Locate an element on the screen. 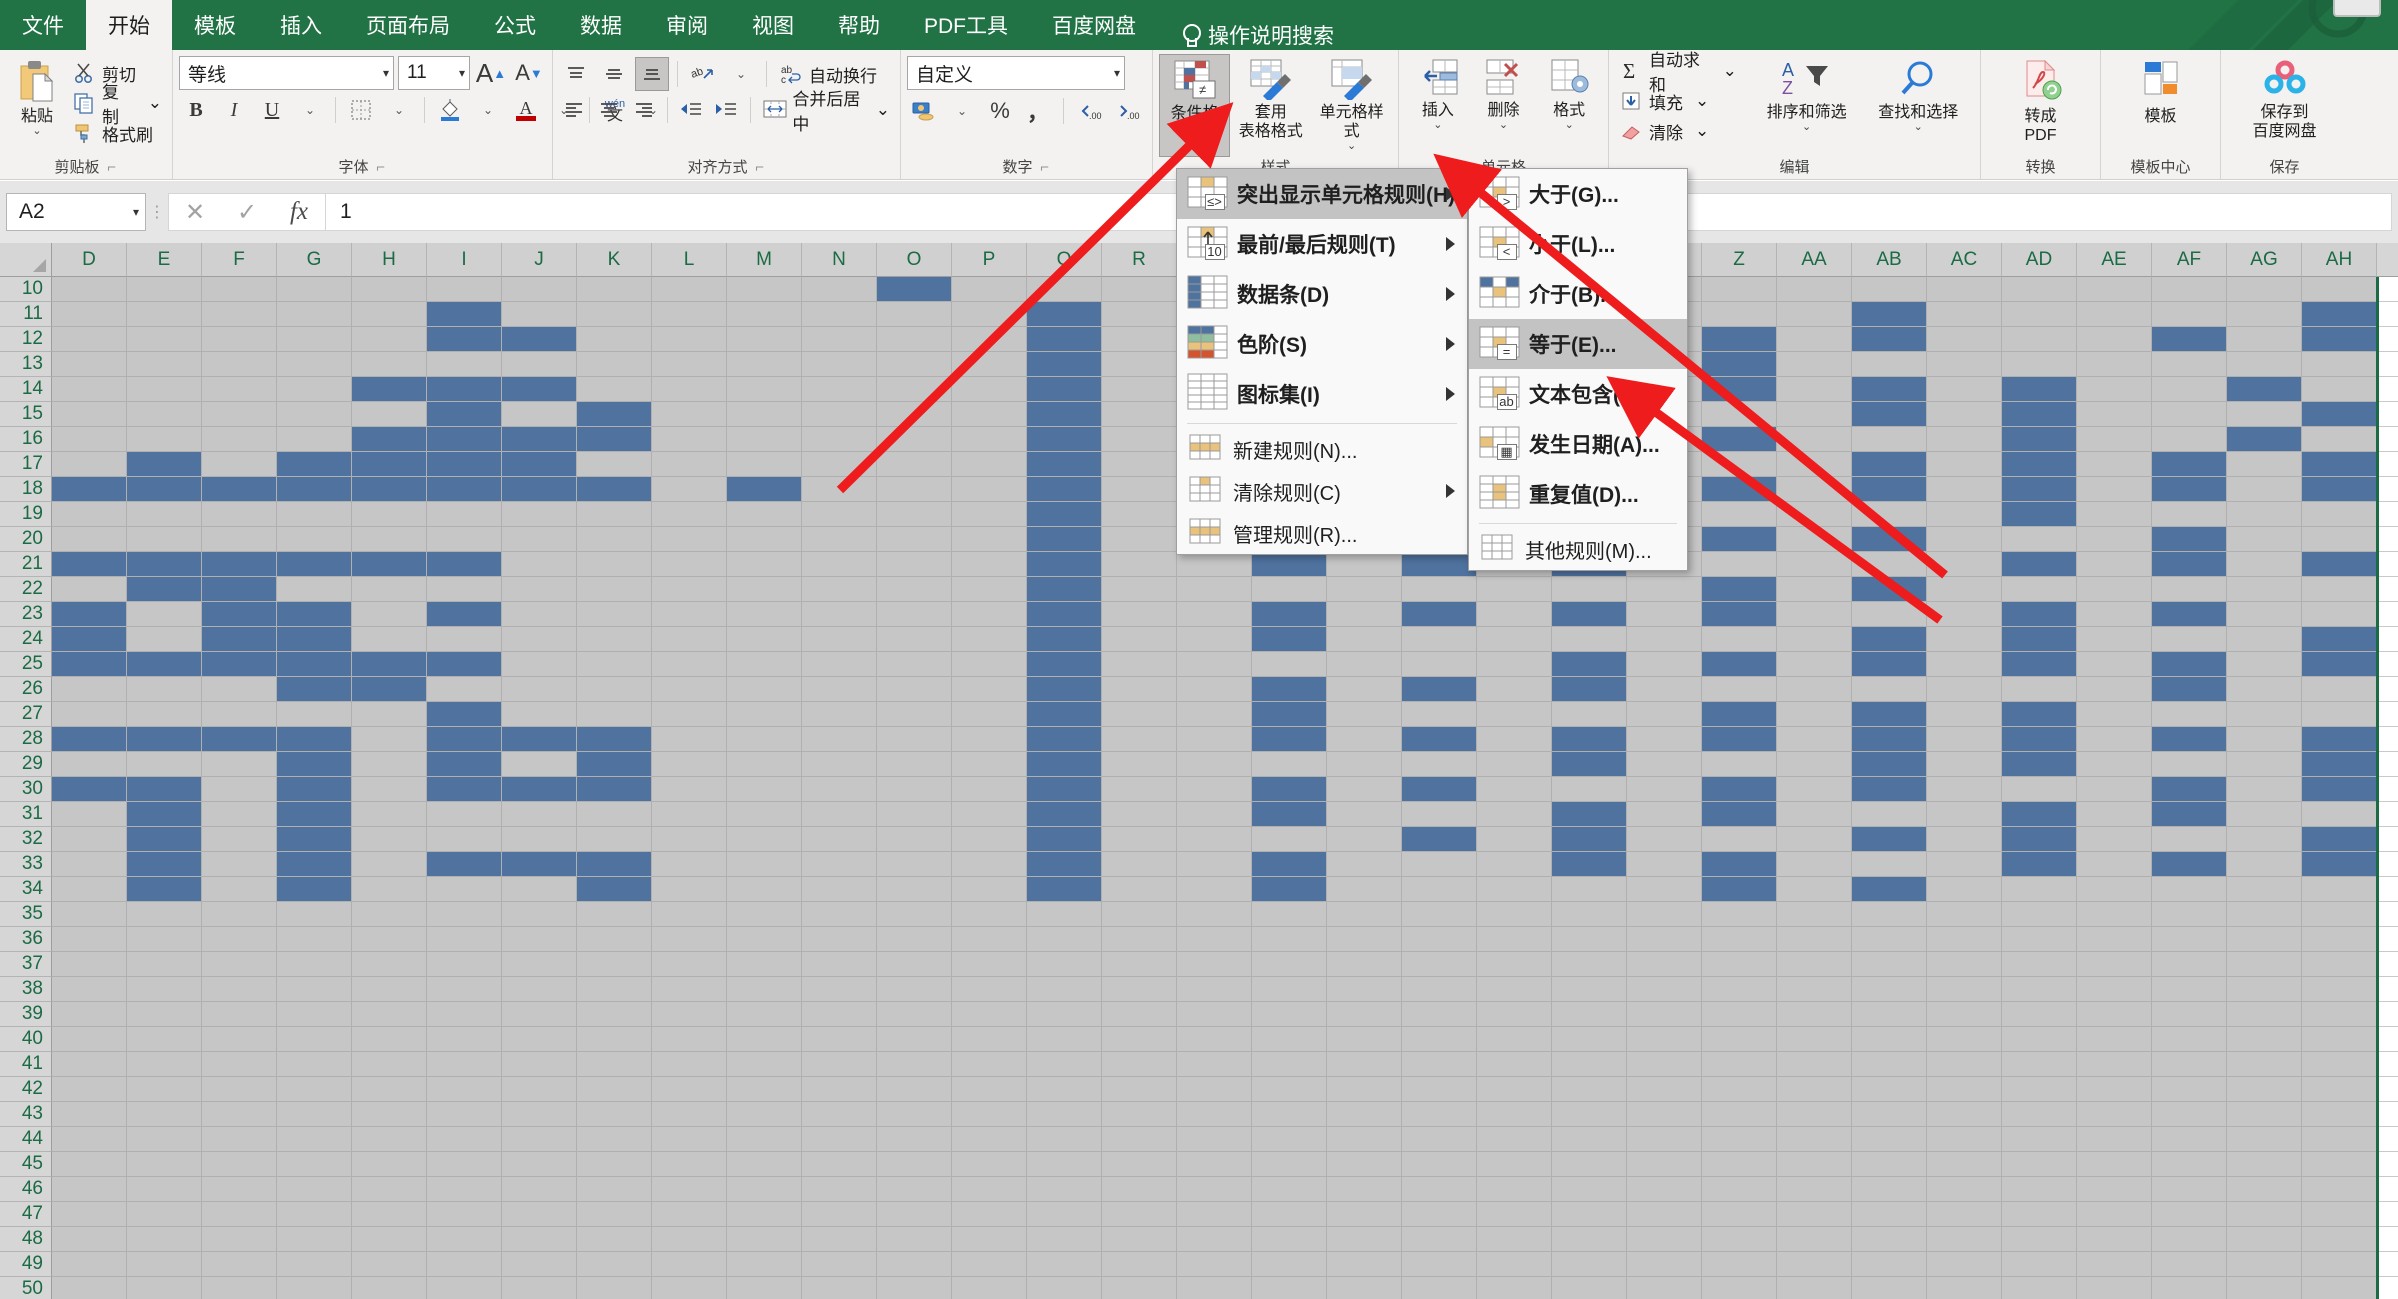 This screenshot has height=1299, width=2398. cell-AE23 is located at coordinates (2114, 614).